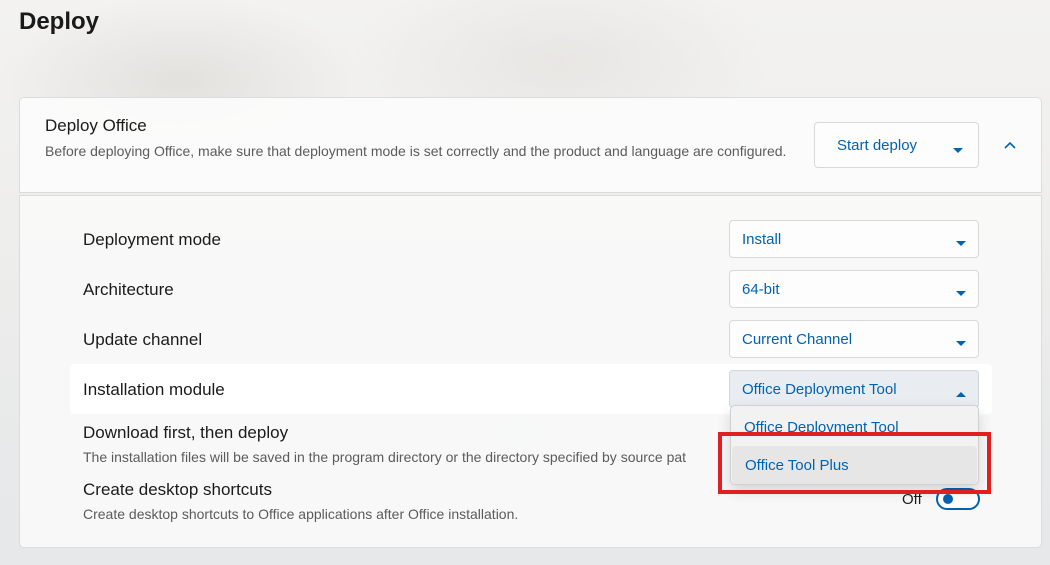 Image resolution: width=1050 pixels, height=565 pixels. What do you see at coordinates (877, 145) in the screenshot?
I see `start-deploy-label: Start deploy` at bounding box center [877, 145].